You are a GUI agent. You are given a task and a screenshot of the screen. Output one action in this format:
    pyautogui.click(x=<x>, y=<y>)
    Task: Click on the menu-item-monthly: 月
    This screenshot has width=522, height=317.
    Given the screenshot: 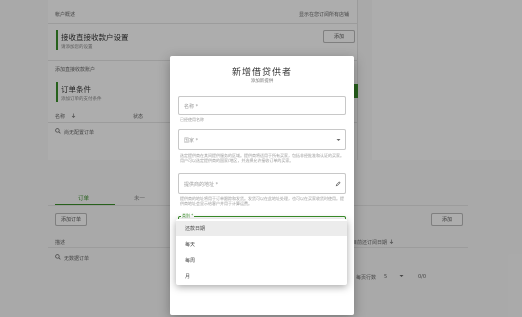 What is the action you would take?
    pyautogui.click(x=261, y=276)
    